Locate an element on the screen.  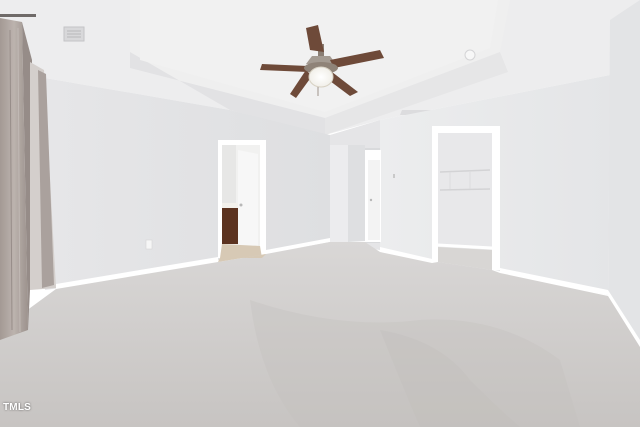
smoke-detector is located at coordinates (470, 55).